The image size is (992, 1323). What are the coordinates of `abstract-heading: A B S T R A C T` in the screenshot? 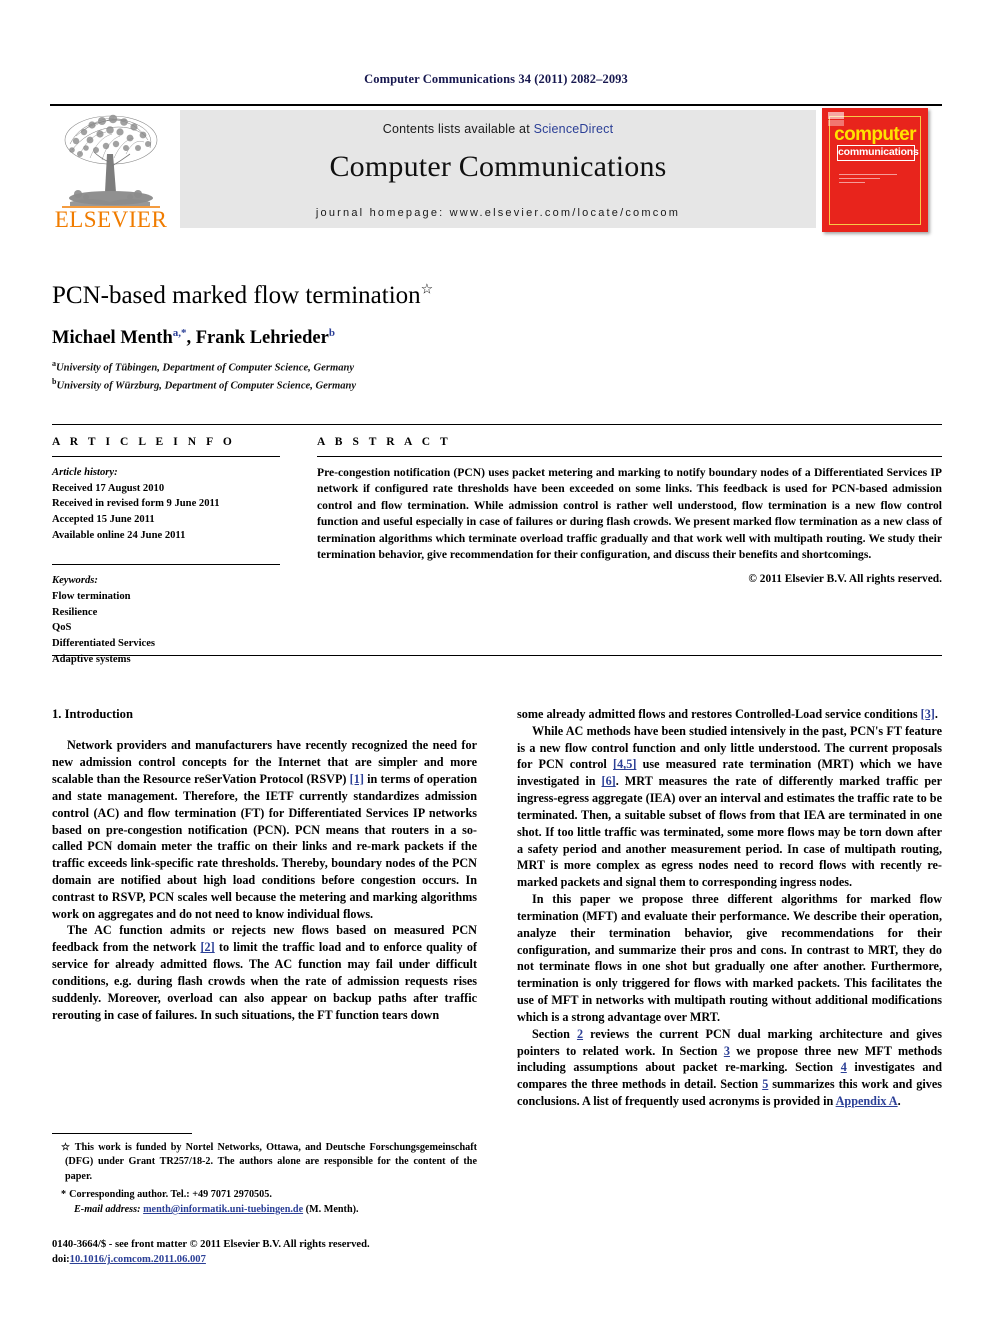 It's located at (384, 442).